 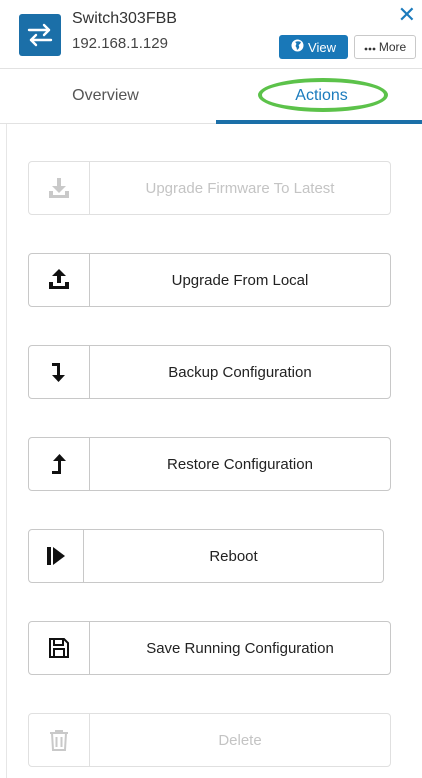 I want to click on tab-bar: Overview Actions, so click(x=211, y=96).